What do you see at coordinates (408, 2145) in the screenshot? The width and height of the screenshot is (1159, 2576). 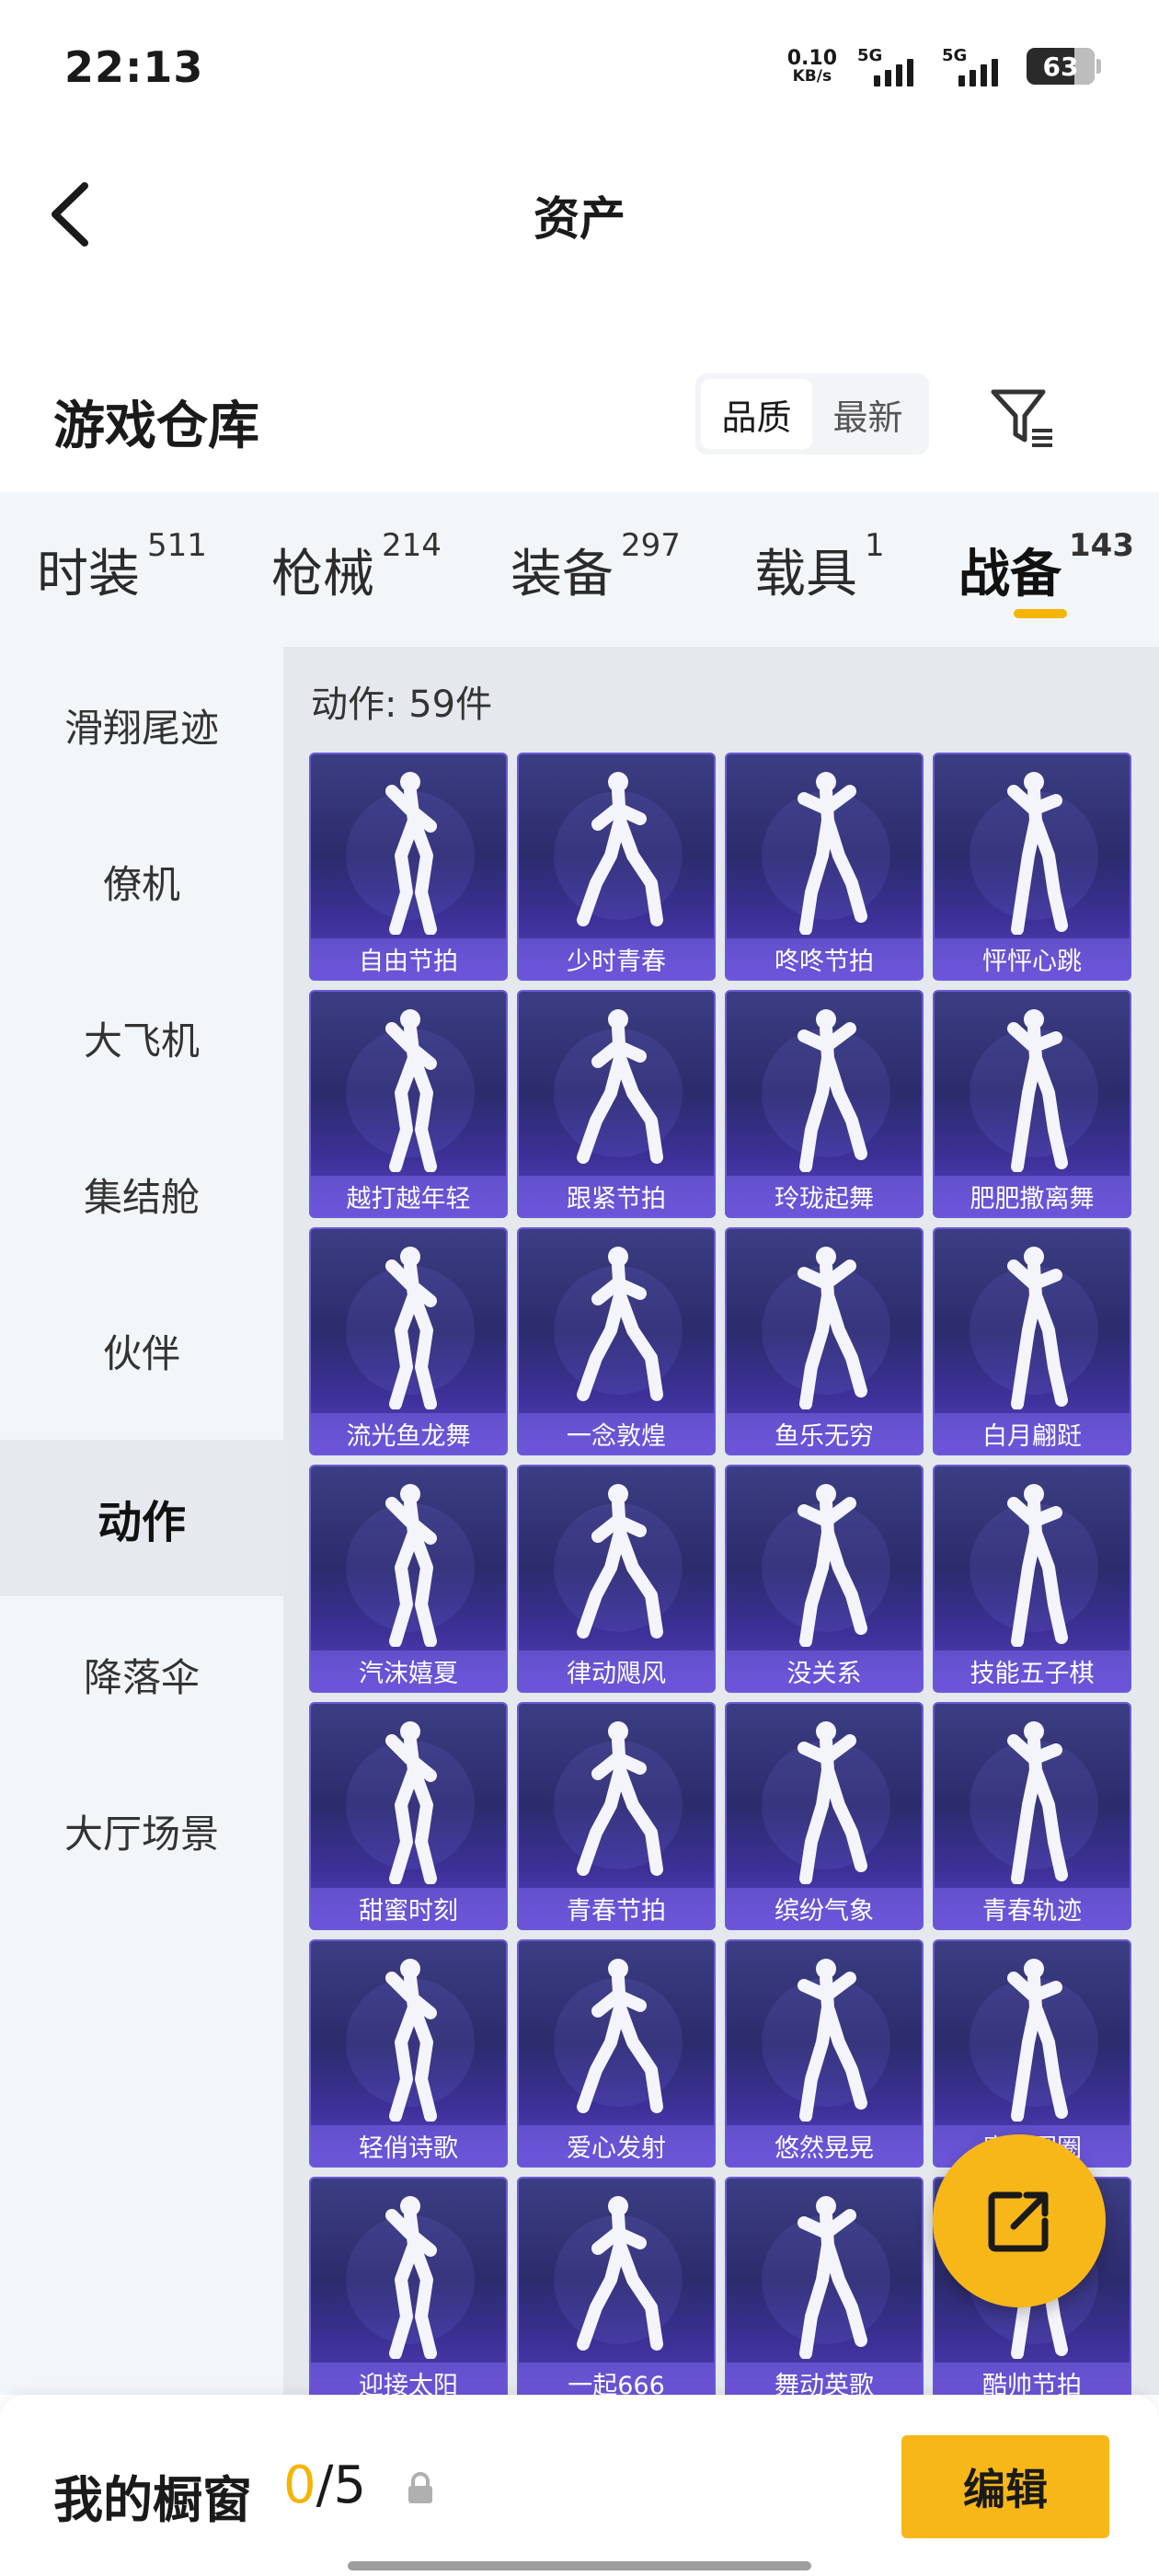 I see `item-card-label: 轻俏诗歌` at bounding box center [408, 2145].